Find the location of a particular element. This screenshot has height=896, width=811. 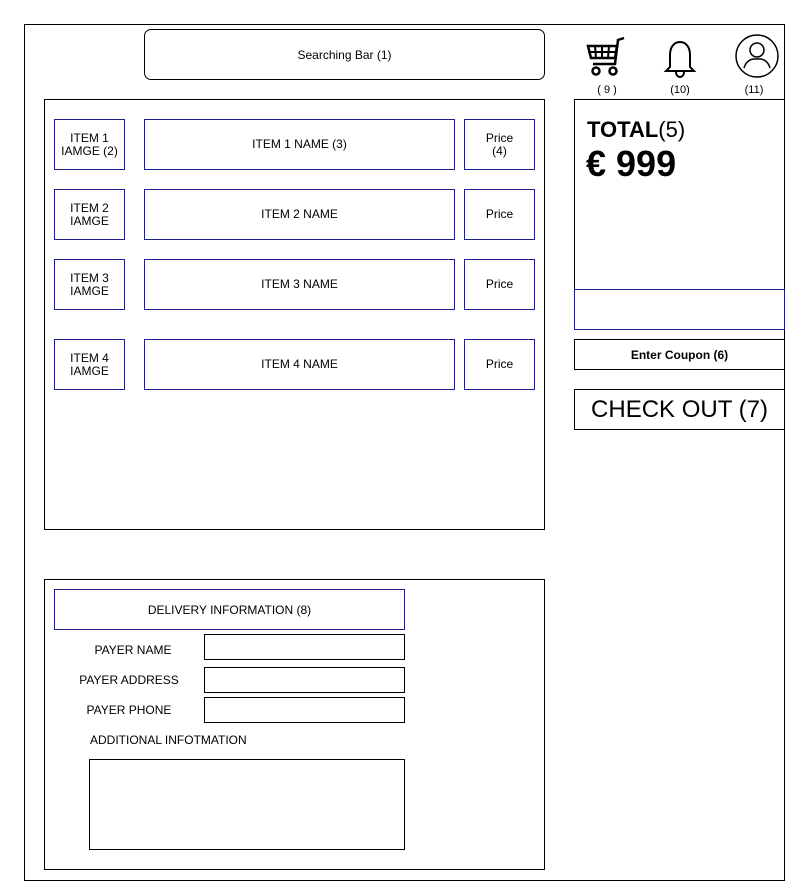

total-amount: € 999 is located at coordinates (631, 163).